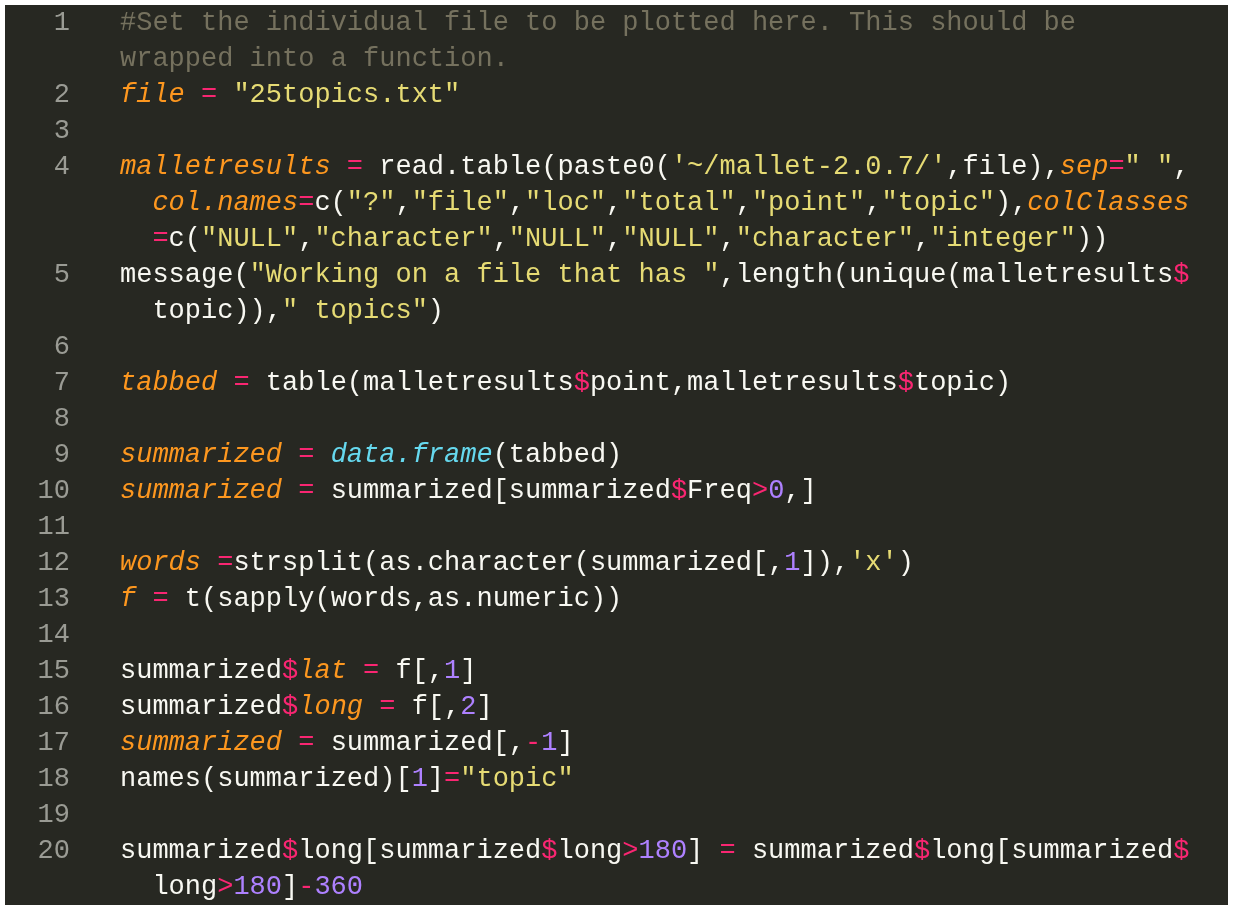  I want to click on line-number: 11, so click(53, 527).